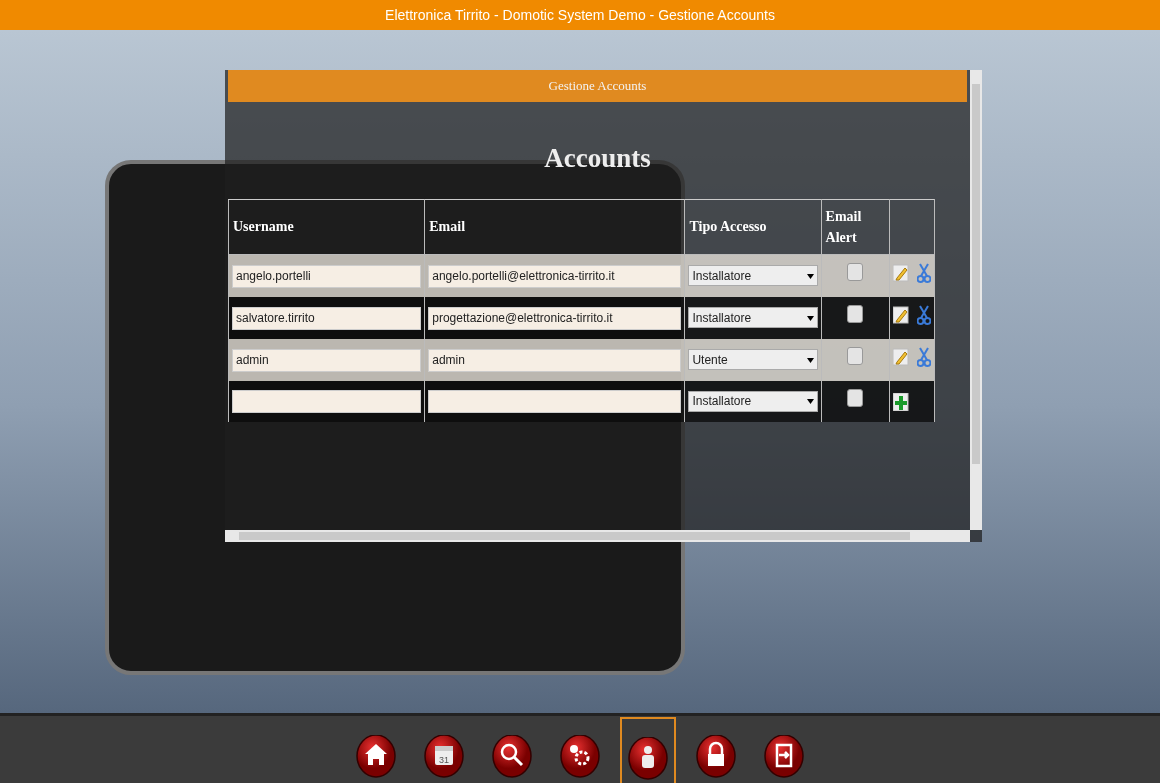 This screenshot has height=783, width=1160. Describe the element at coordinates (327, 402) in the screenshot. I see `username-field` at that location.